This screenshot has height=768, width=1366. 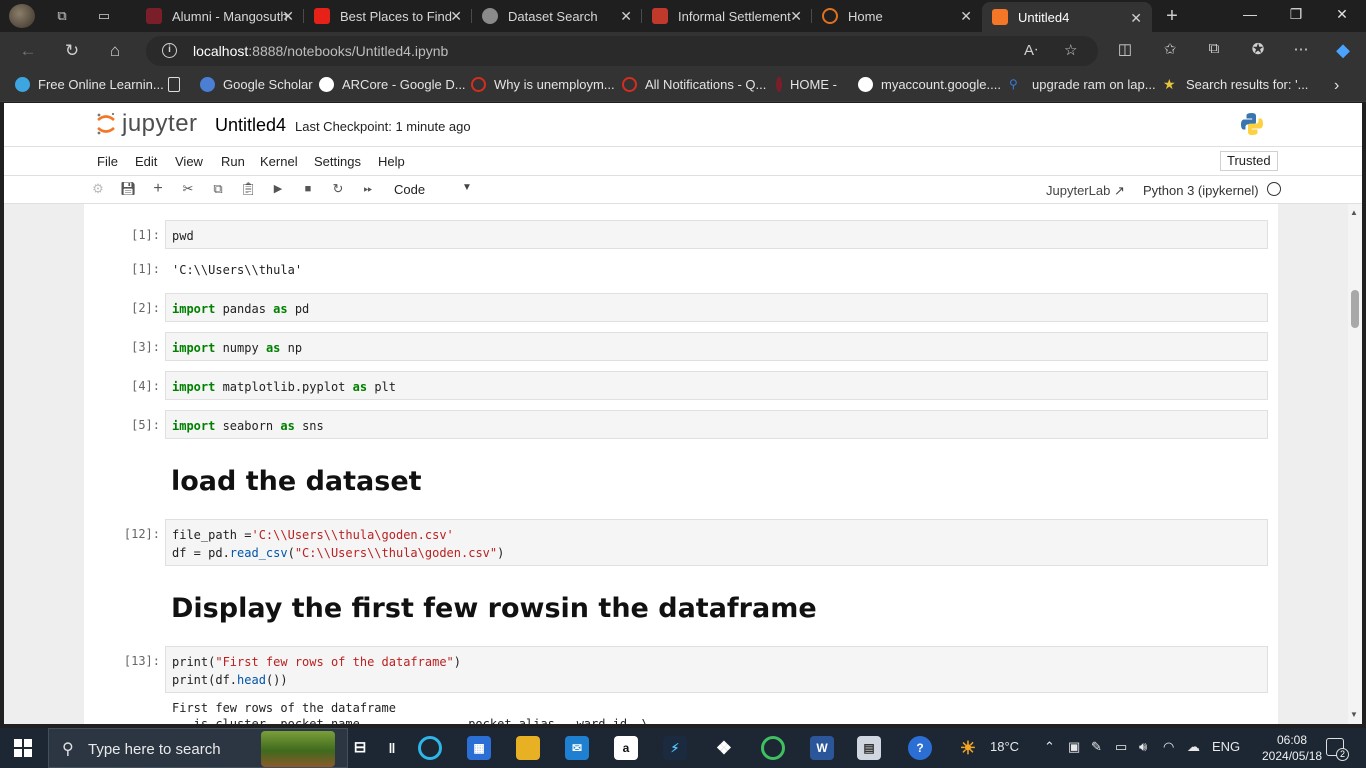 What do you see at coordinates (62, 16) in the screenshot?
I see `workspaces-icon: ⧉` at bounding box center [62, 16].